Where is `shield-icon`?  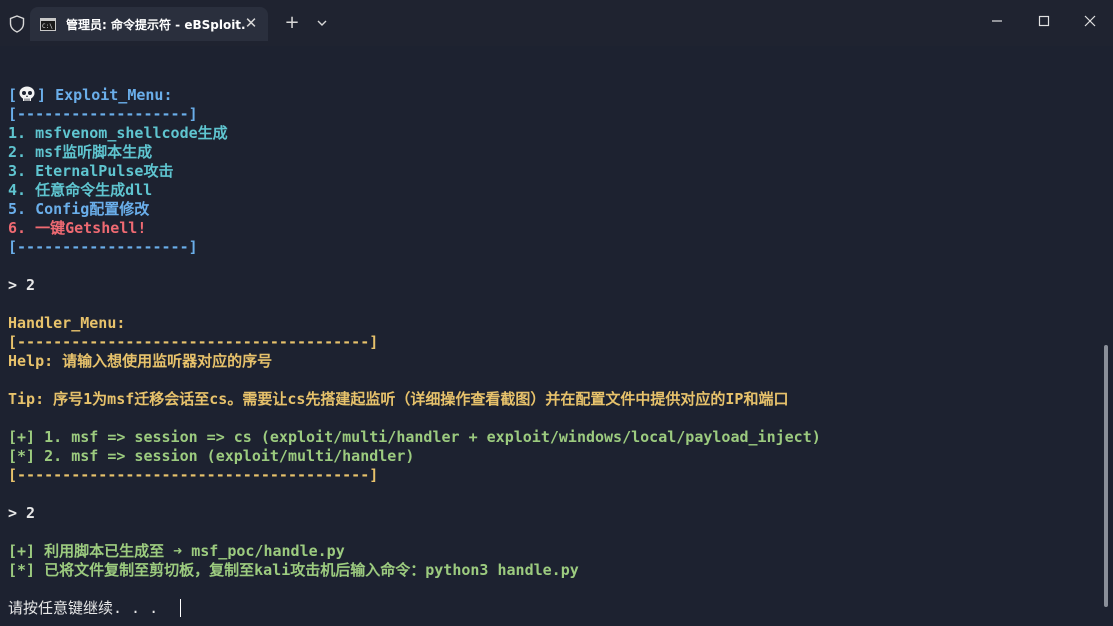
shield-icon is located at coordinates (17, 24).